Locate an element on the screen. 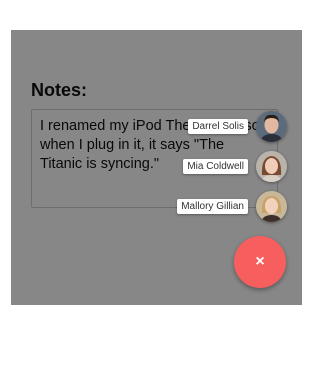 The width and height of the screenshot is (320, 367). contact-name-label: Darrel Solis is located at coordinates (218, 126).